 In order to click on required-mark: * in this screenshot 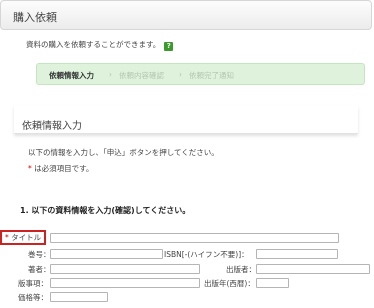, I will do `click(30, 168)`.